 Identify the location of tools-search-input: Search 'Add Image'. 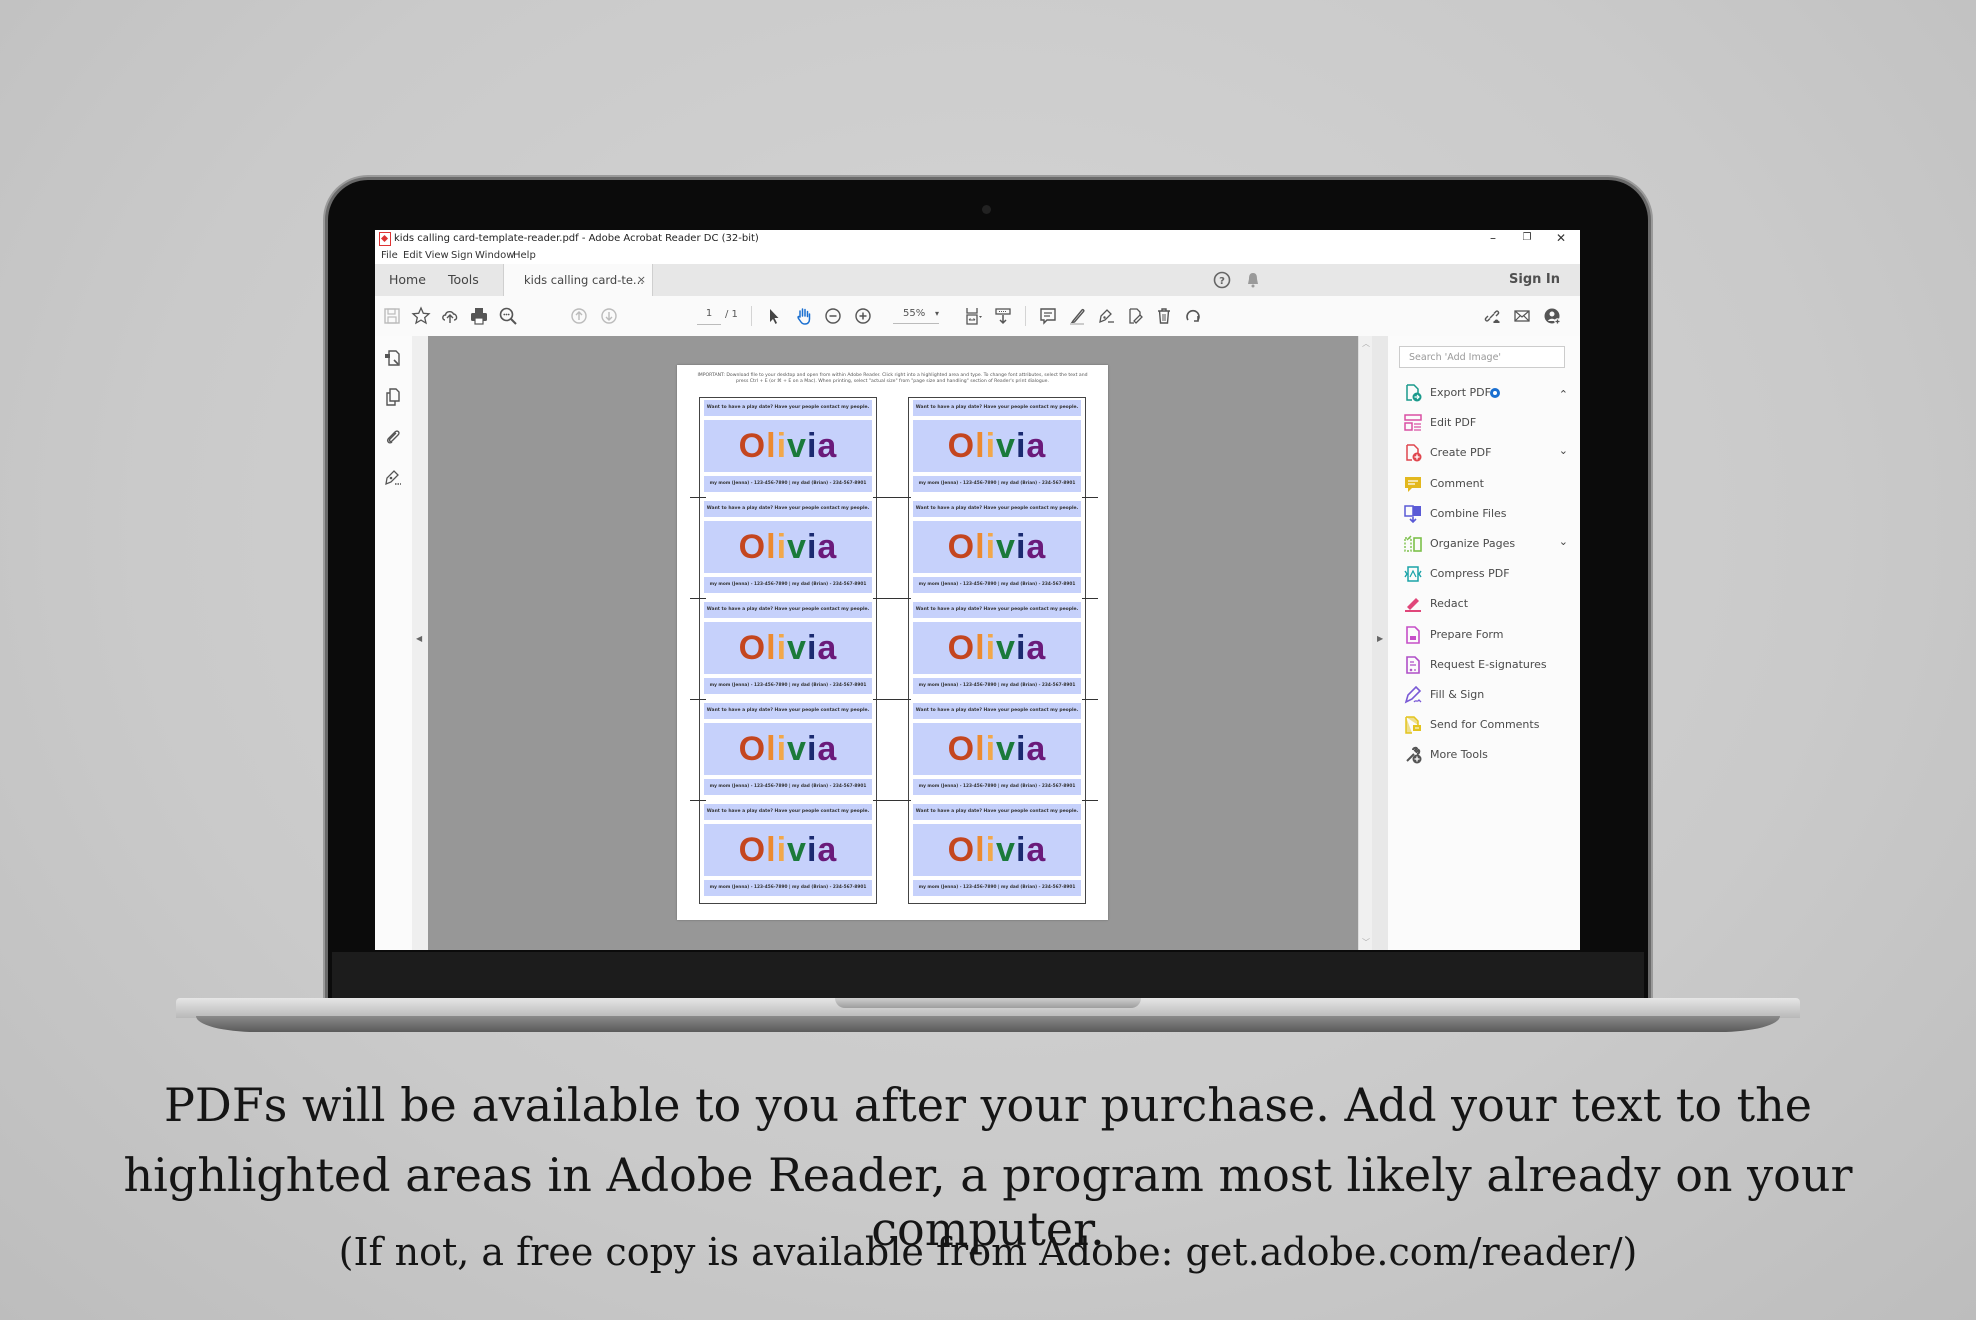
(1482, 357).